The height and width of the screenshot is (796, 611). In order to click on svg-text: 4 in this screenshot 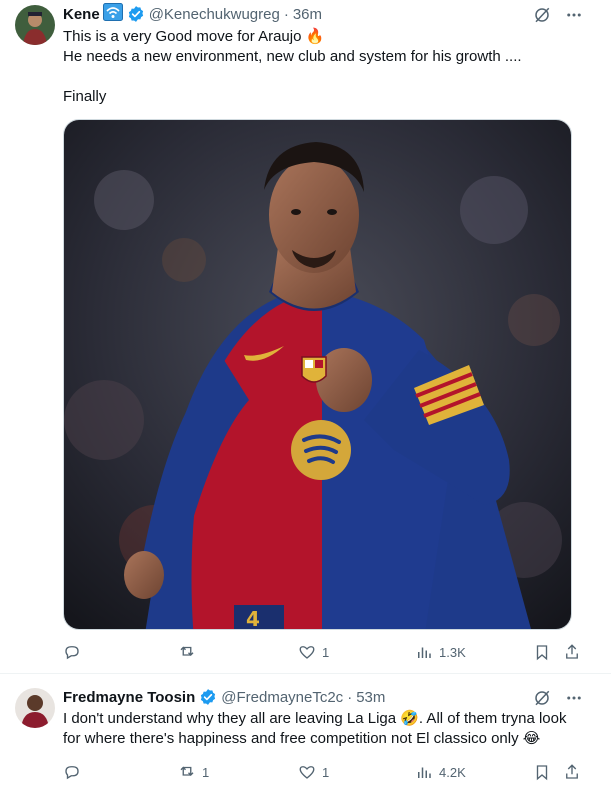, I will do `click(253, 618)`.